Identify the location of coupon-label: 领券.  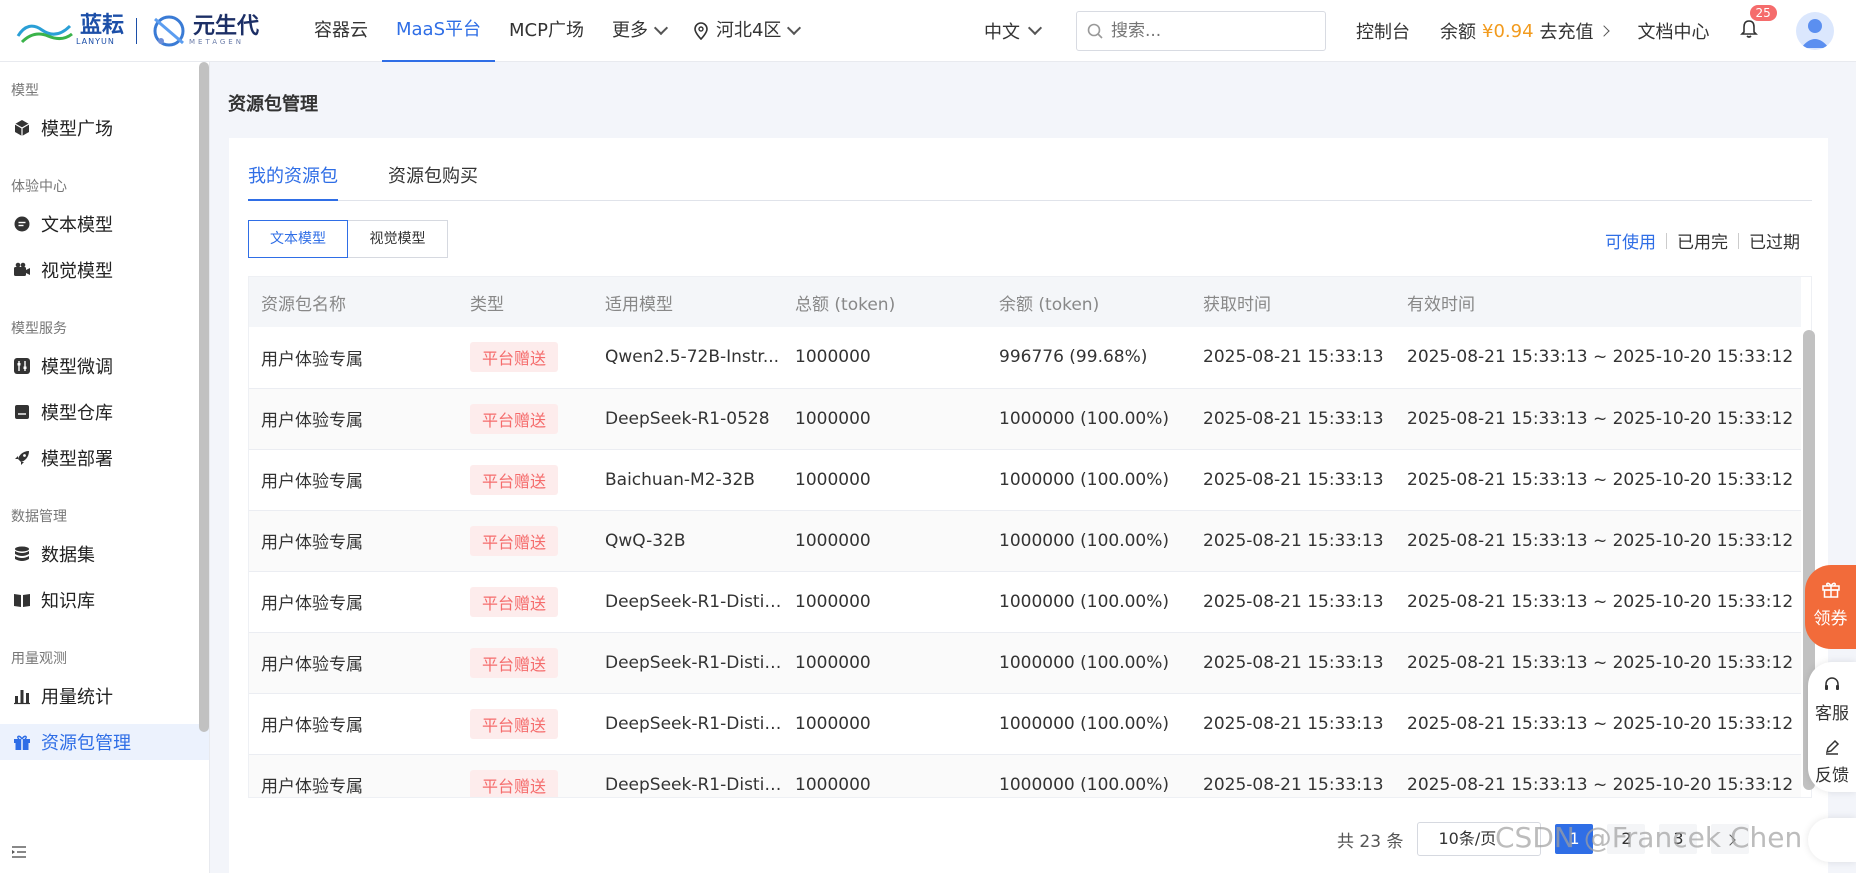
(1830, 619).